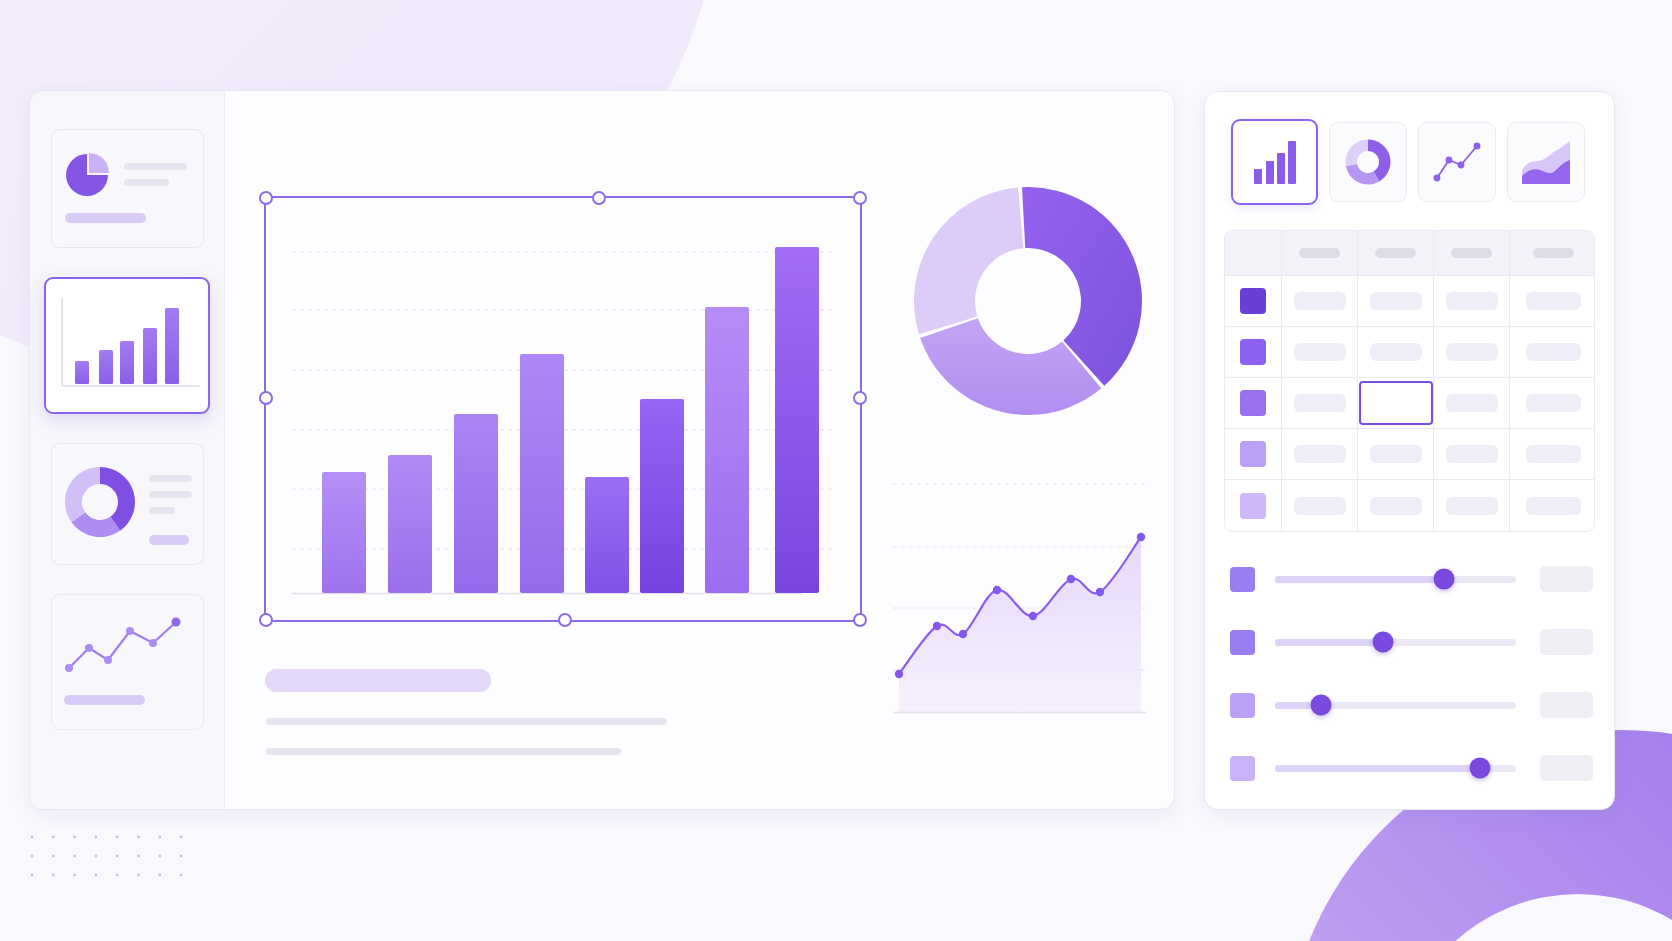 This screenshot has height=941, width=1672. I want to click on label-placeholder, so click(168, 540).